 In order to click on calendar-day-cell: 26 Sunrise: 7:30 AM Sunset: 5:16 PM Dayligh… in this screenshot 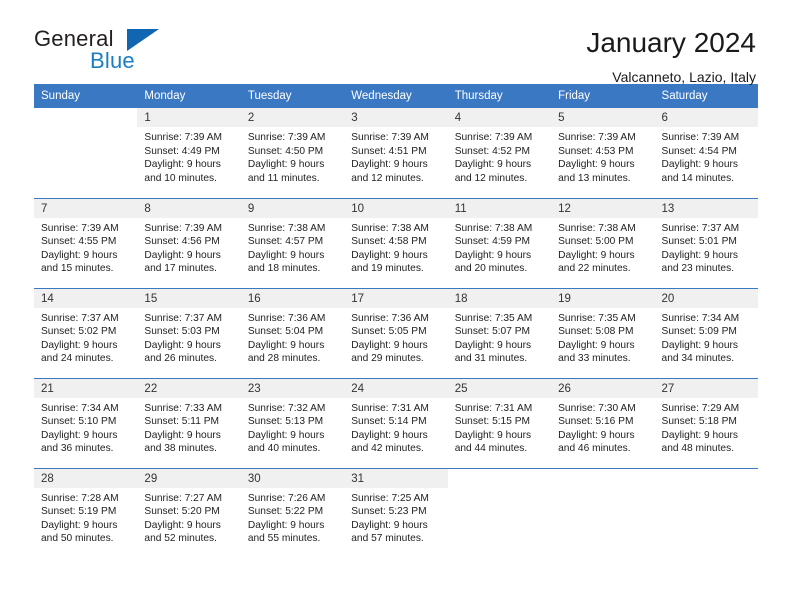, I will do `click(603, 422)`.